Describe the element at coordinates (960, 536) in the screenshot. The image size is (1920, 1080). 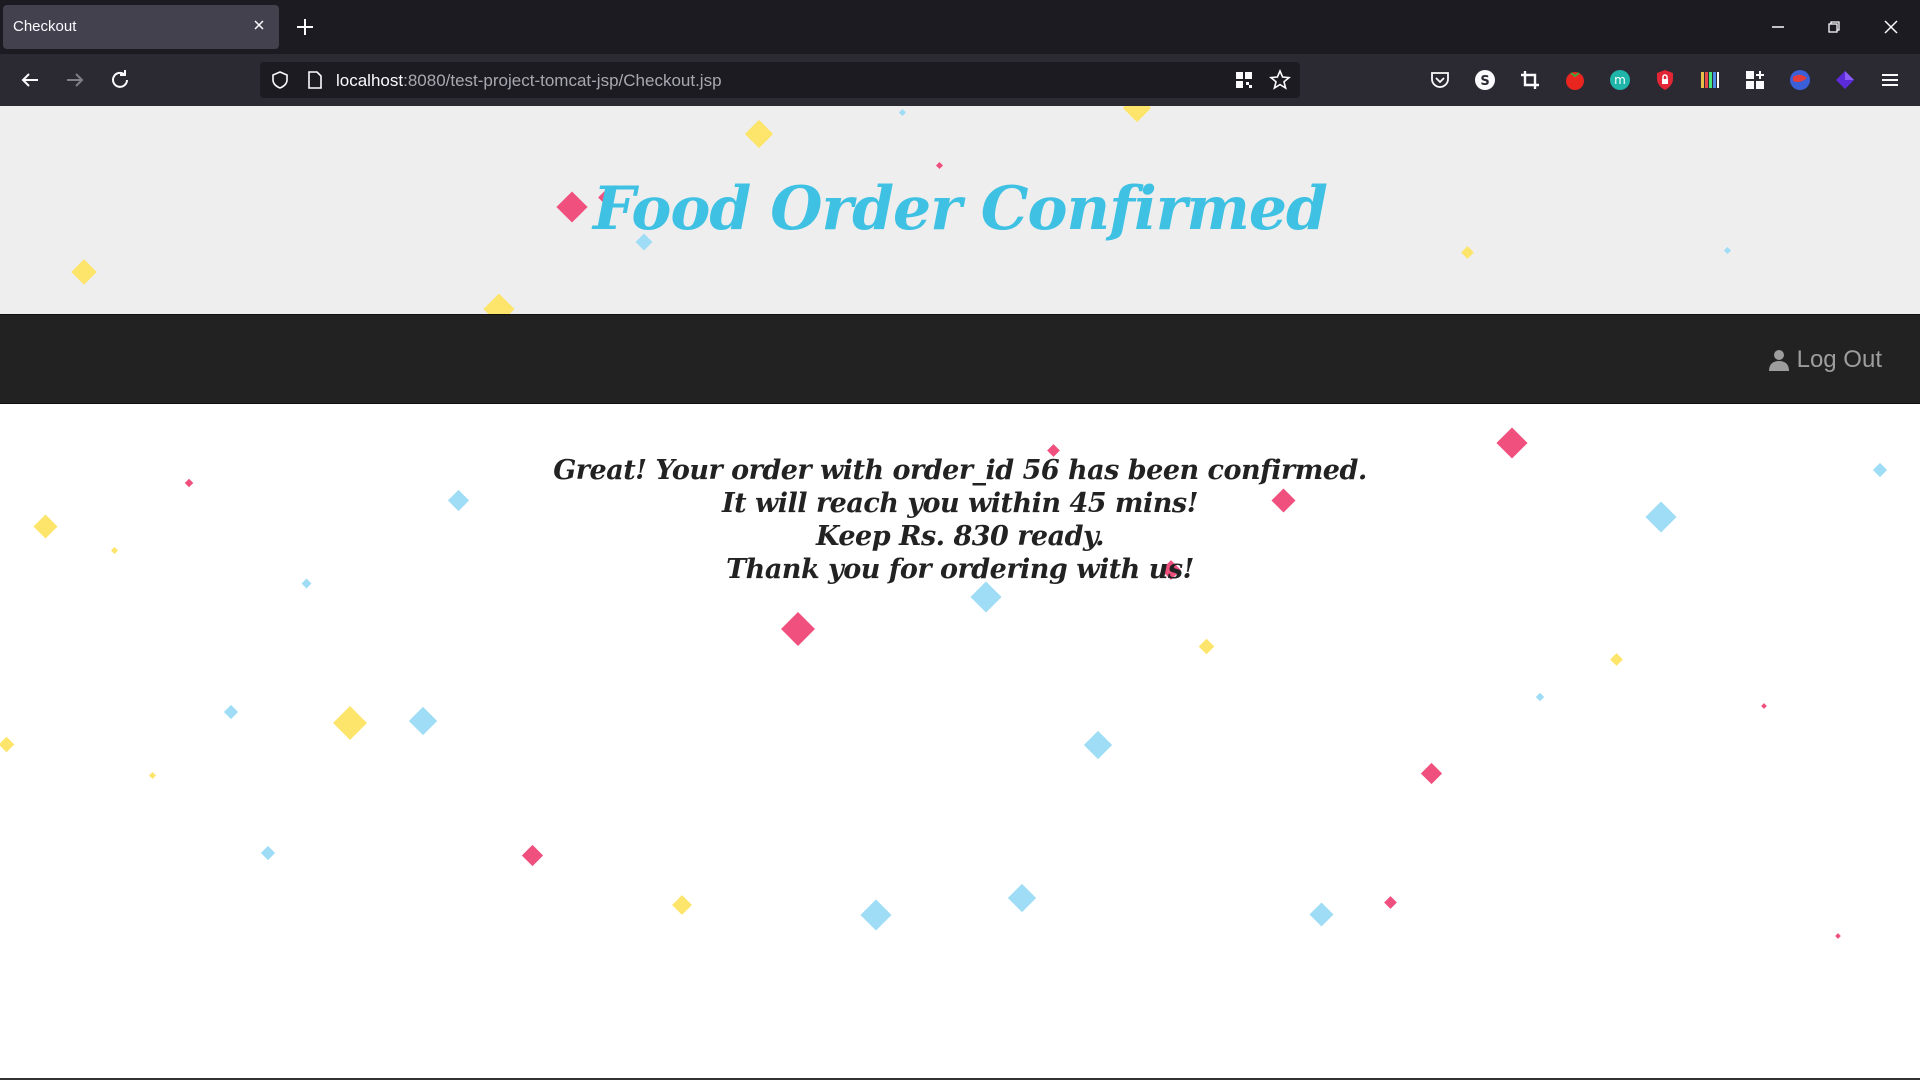
I see `message-line: Keep Rs. 830 ready.` at that location.